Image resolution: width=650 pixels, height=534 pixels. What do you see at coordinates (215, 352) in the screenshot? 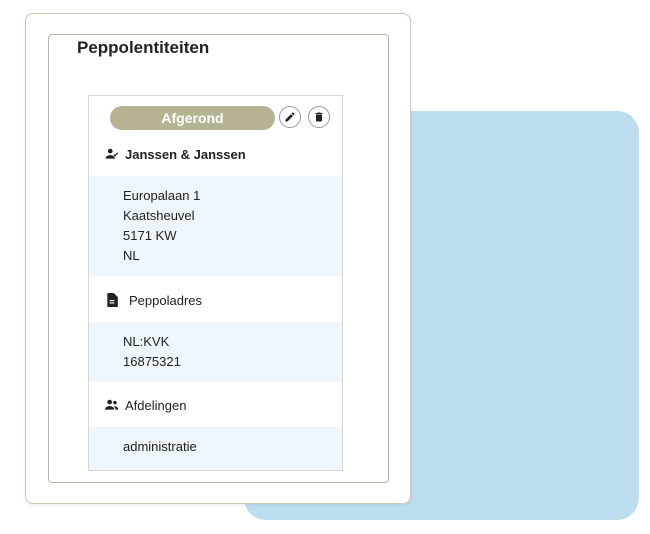
I see `peppol-block: NL:KVK 16875321` at bounding box center [215, 352].